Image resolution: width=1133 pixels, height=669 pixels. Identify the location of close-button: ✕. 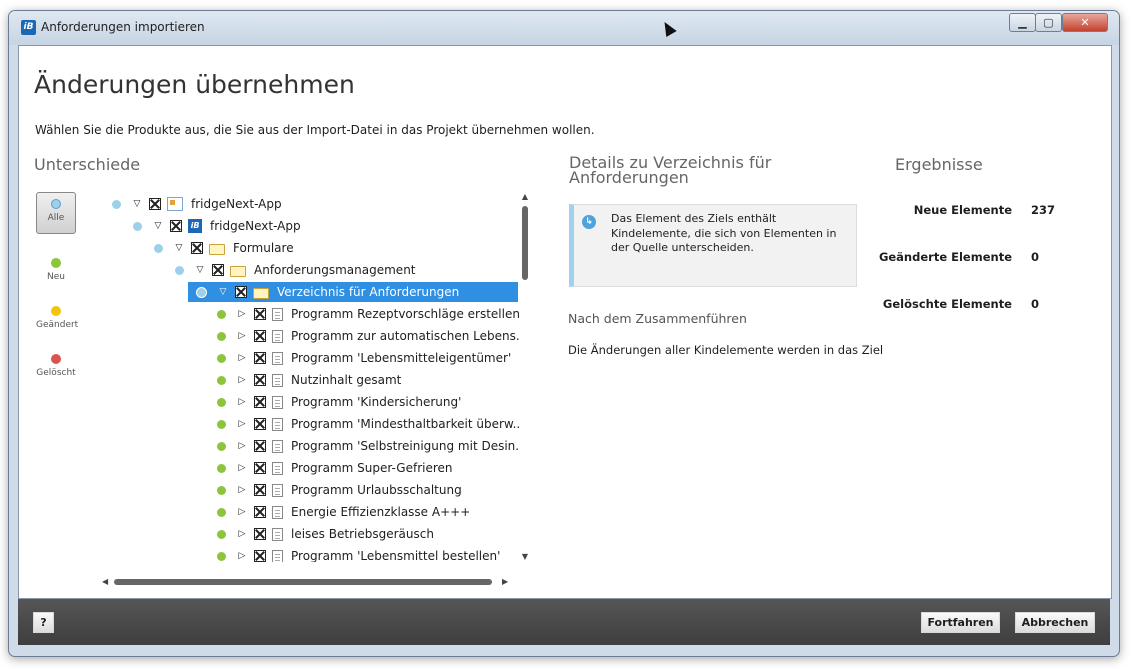
(1085, 22).